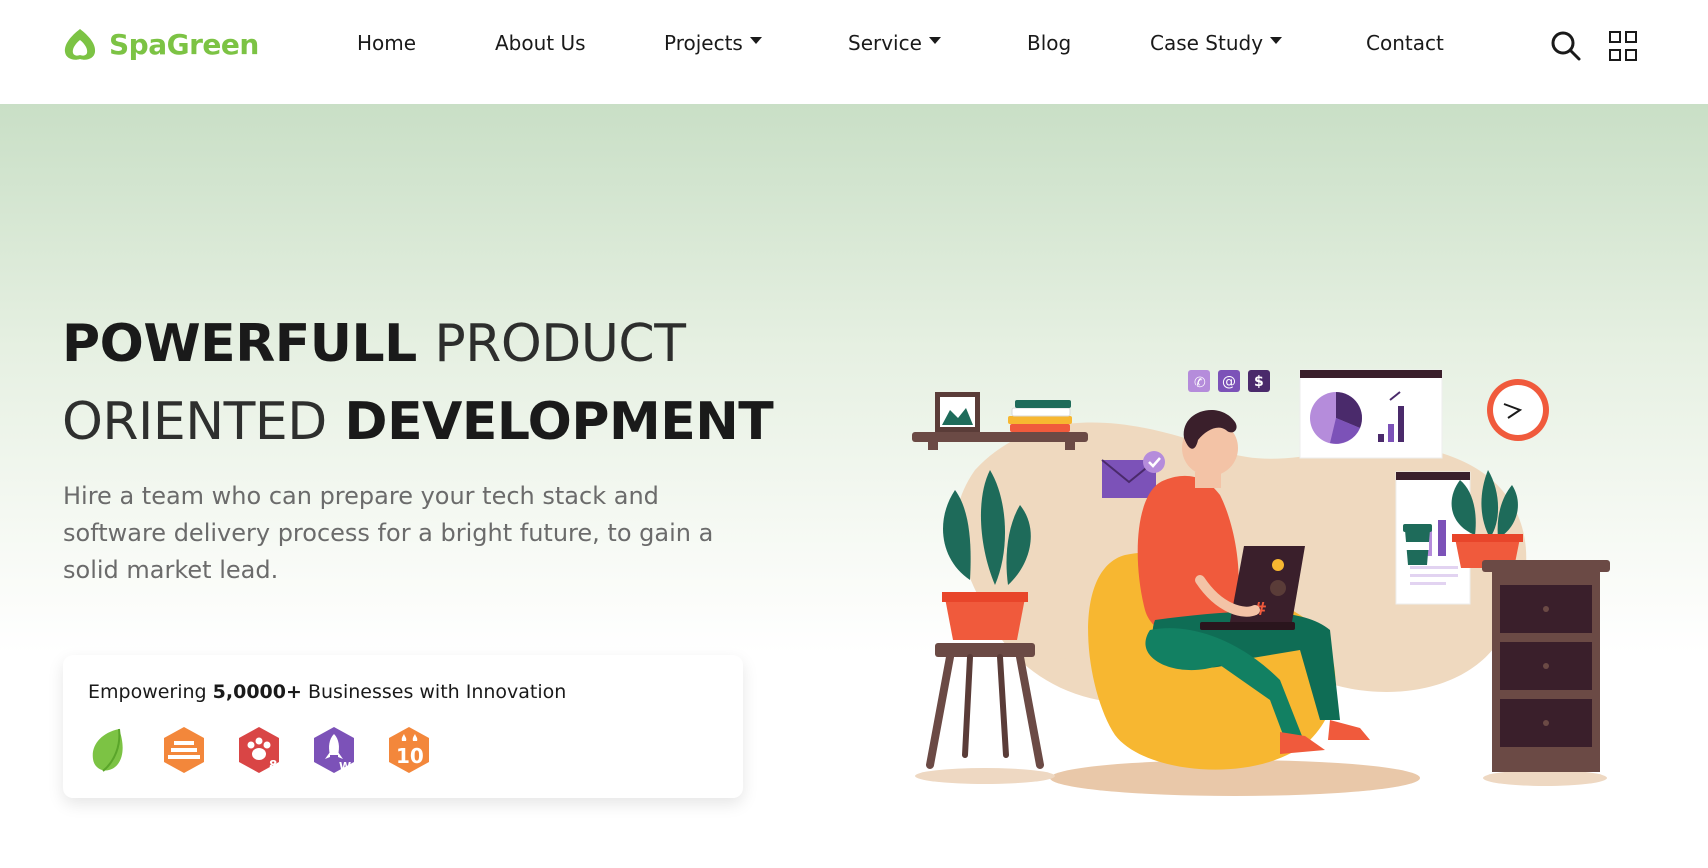  Describe the element at coordinates (184, 750) in the screenshot. I see `stack-brand-icon` at that location.